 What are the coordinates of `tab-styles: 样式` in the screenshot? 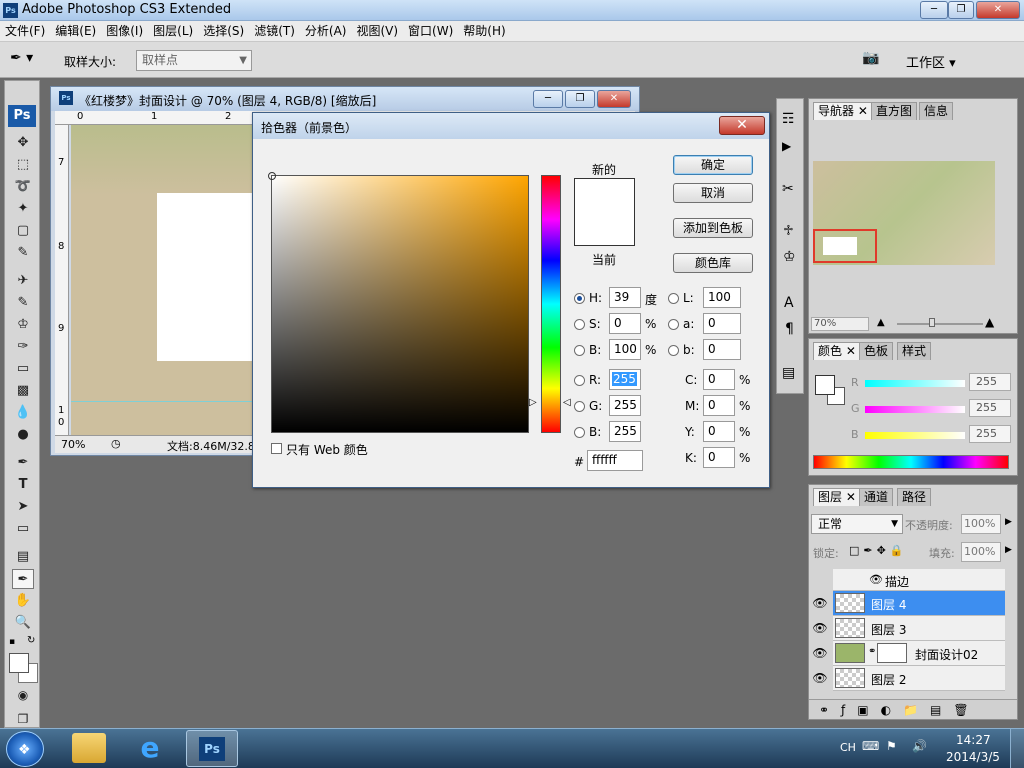 It's located at (914, 351).